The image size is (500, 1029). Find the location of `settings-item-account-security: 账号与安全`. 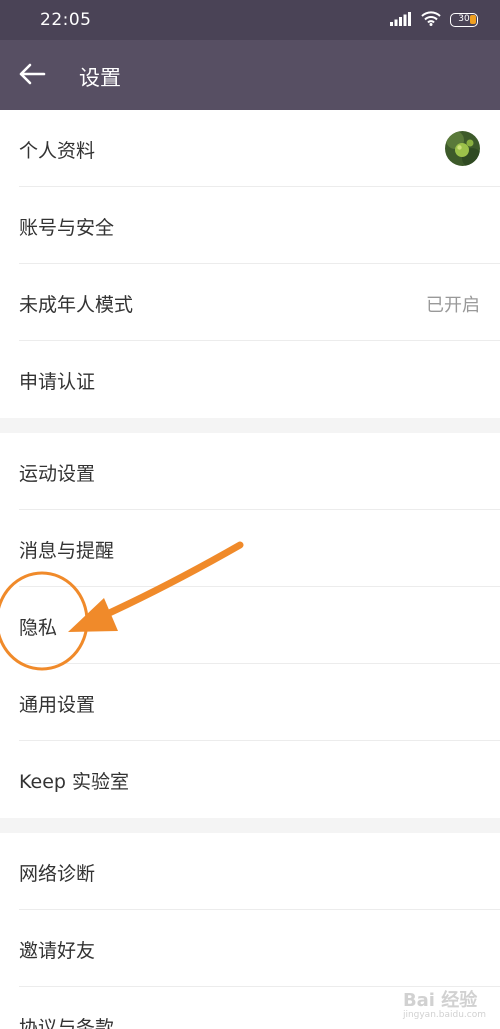

settings-item-account-security: 账号与安全 is located at coordinates (250, 225).